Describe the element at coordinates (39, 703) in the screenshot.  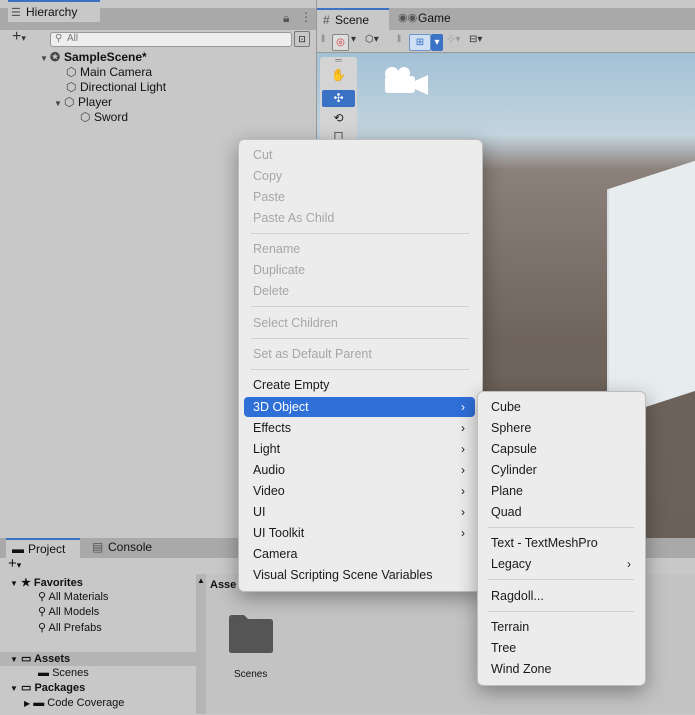
I see `folder-icon: ▬` at that location.